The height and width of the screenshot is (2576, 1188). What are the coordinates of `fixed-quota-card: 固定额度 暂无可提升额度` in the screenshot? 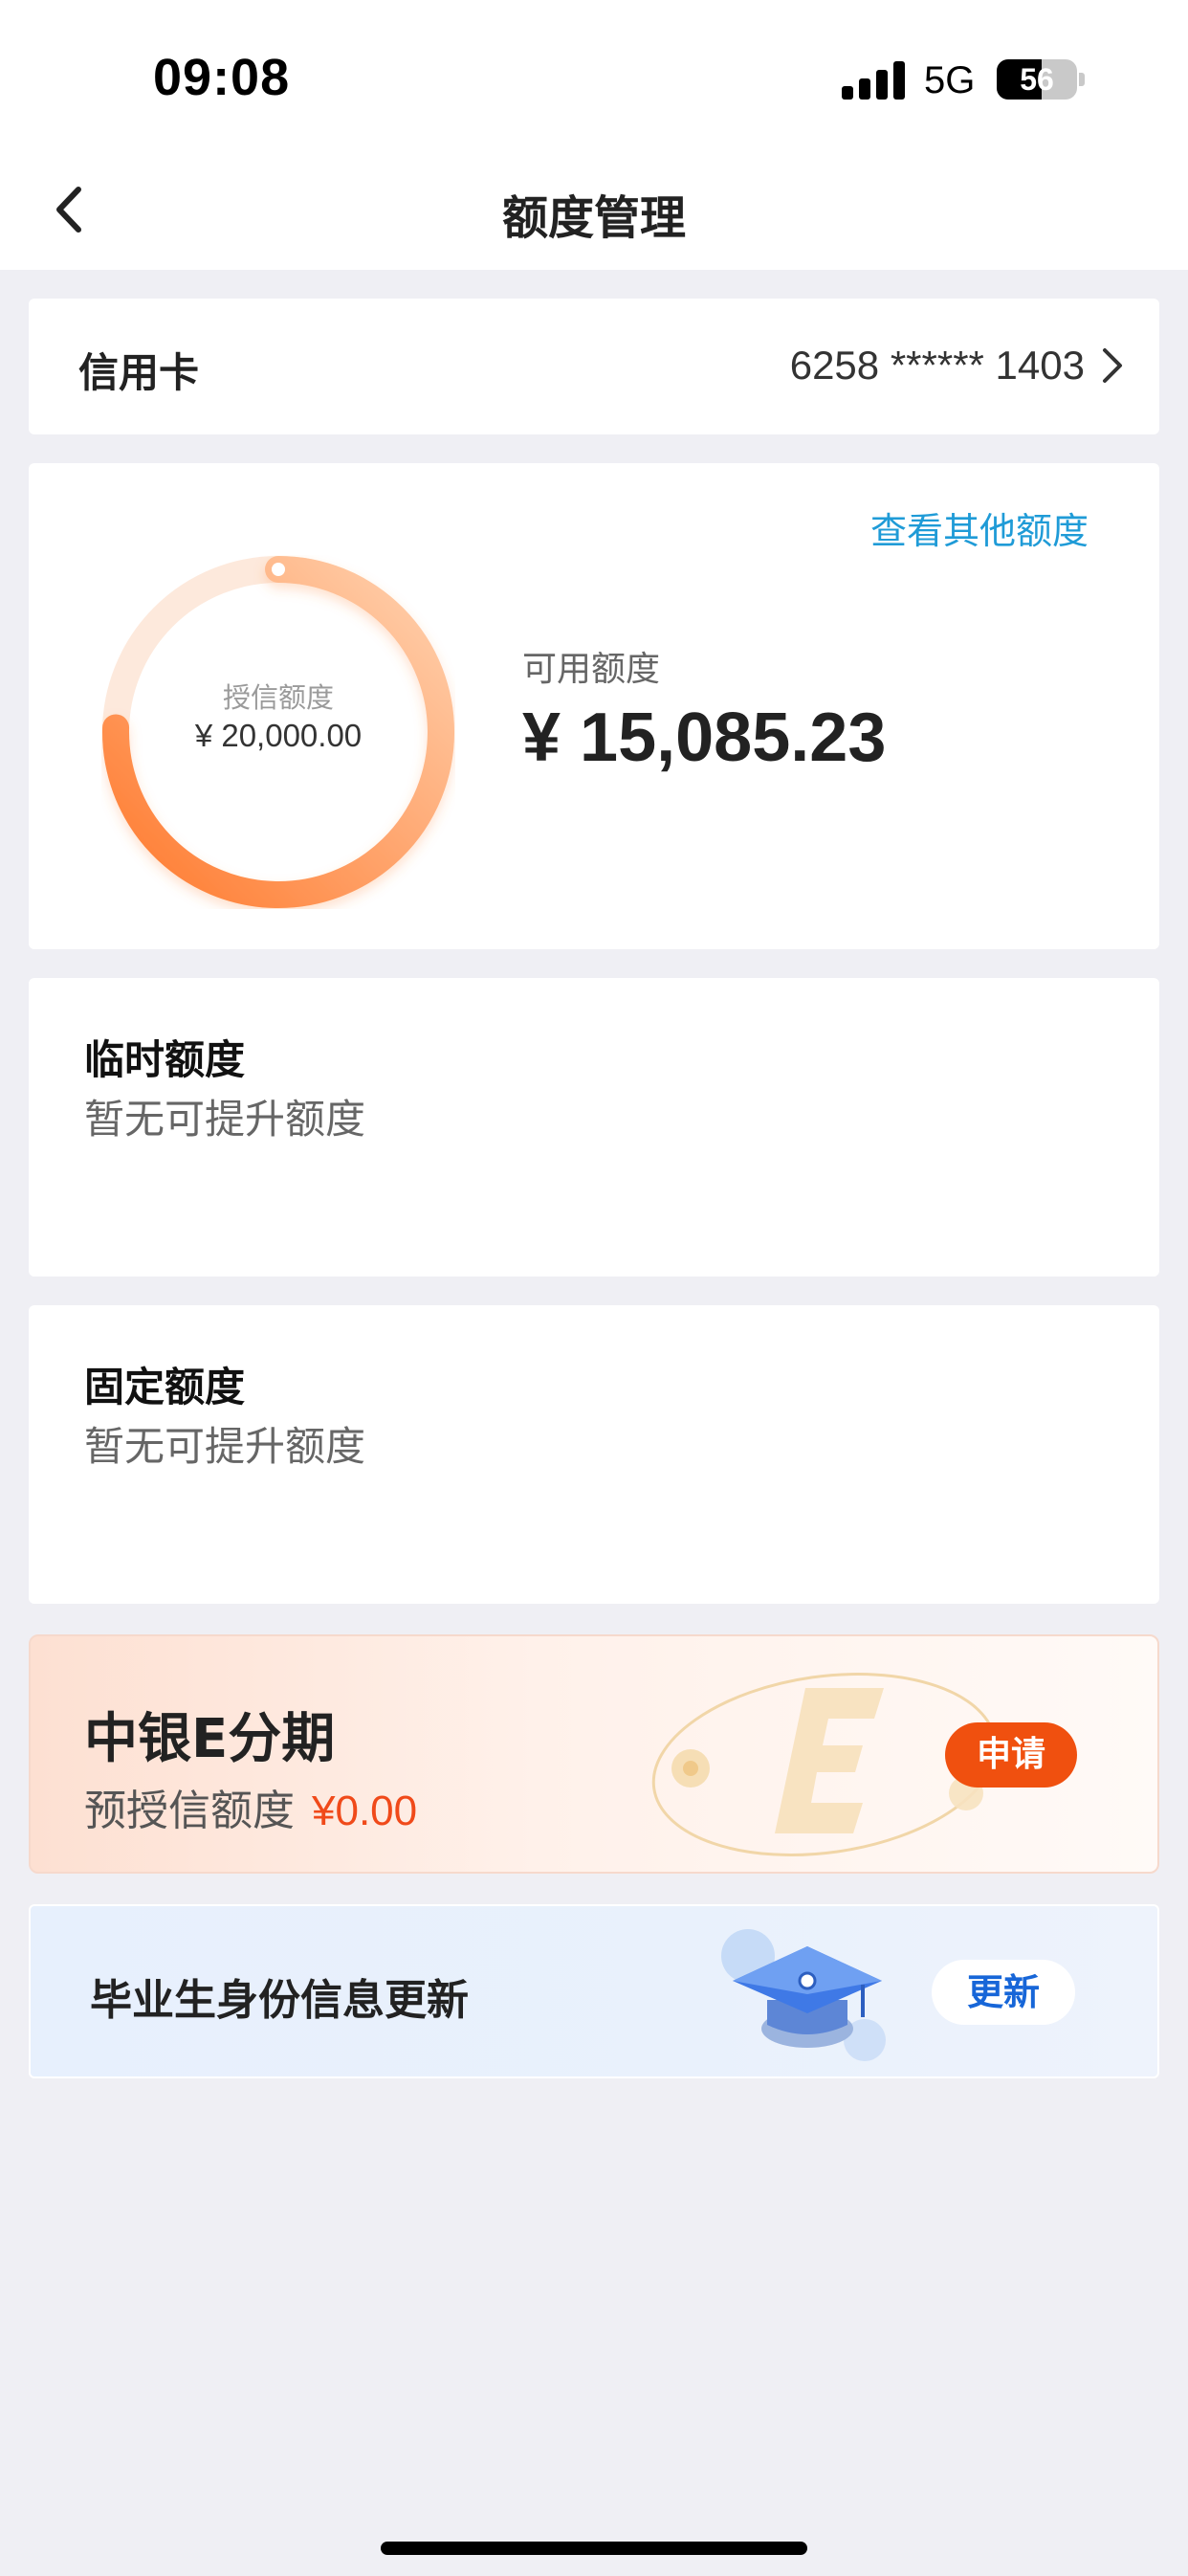 It's located at (594, 1454).